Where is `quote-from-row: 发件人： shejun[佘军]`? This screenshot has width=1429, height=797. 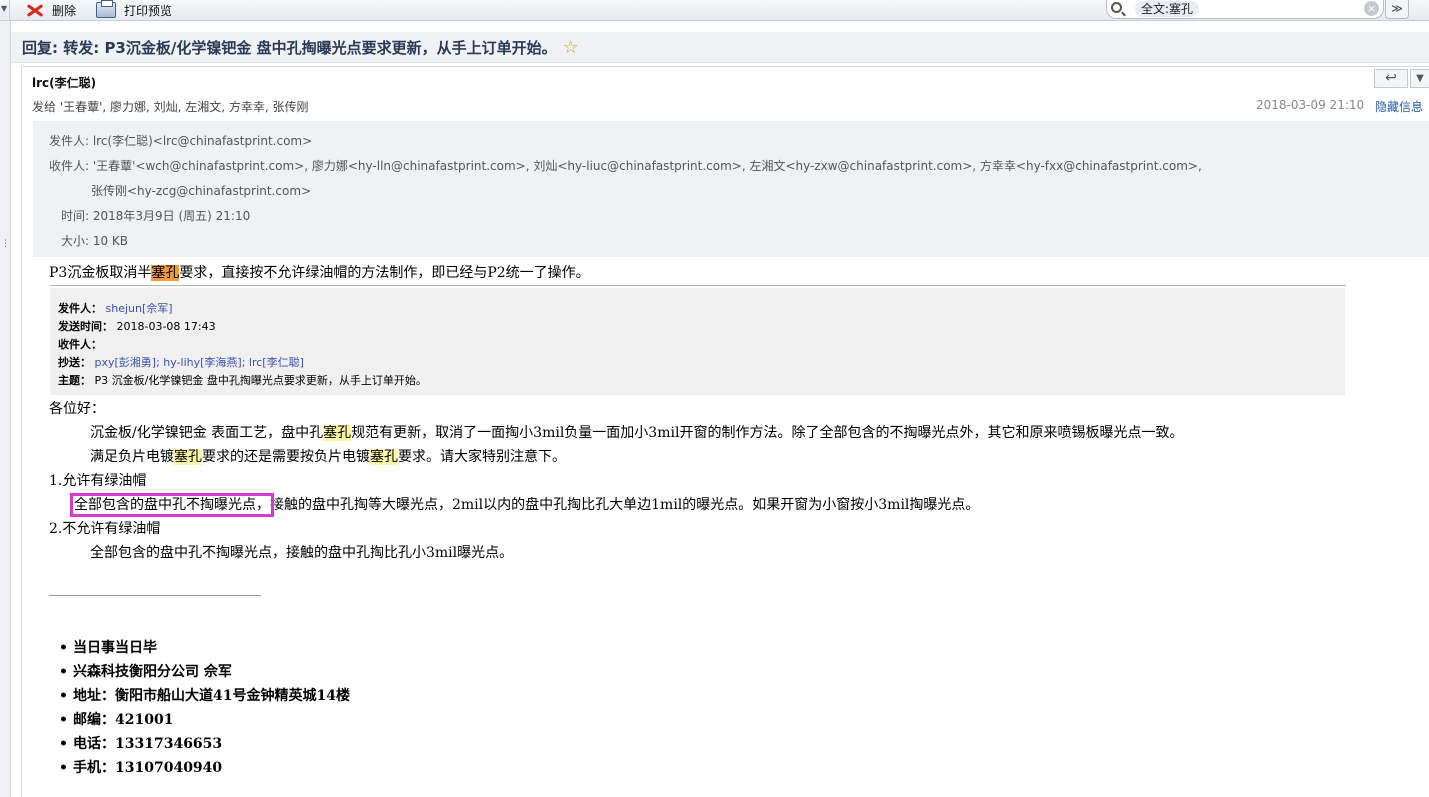
quote-from-row: 发件人： shejun[佘军] is located at coordinates (115, 308).